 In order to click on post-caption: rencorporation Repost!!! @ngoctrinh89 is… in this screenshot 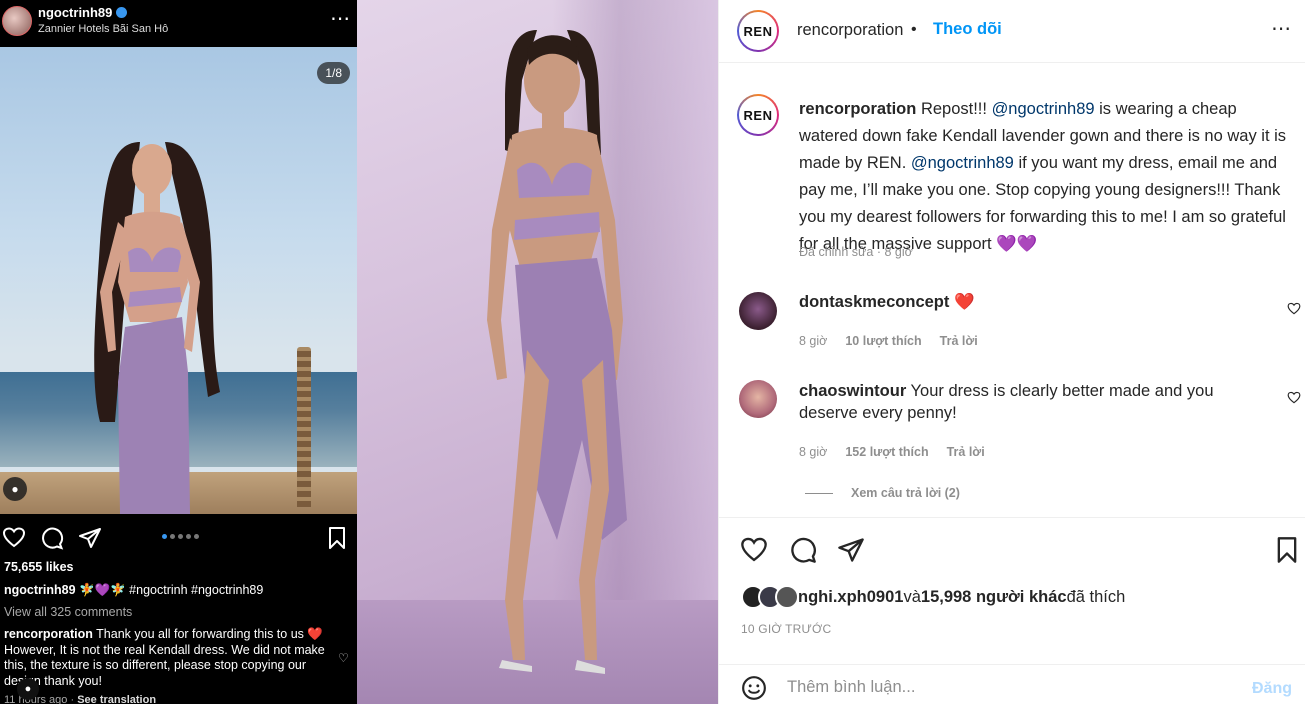, I will do `click(1049, 177)`.